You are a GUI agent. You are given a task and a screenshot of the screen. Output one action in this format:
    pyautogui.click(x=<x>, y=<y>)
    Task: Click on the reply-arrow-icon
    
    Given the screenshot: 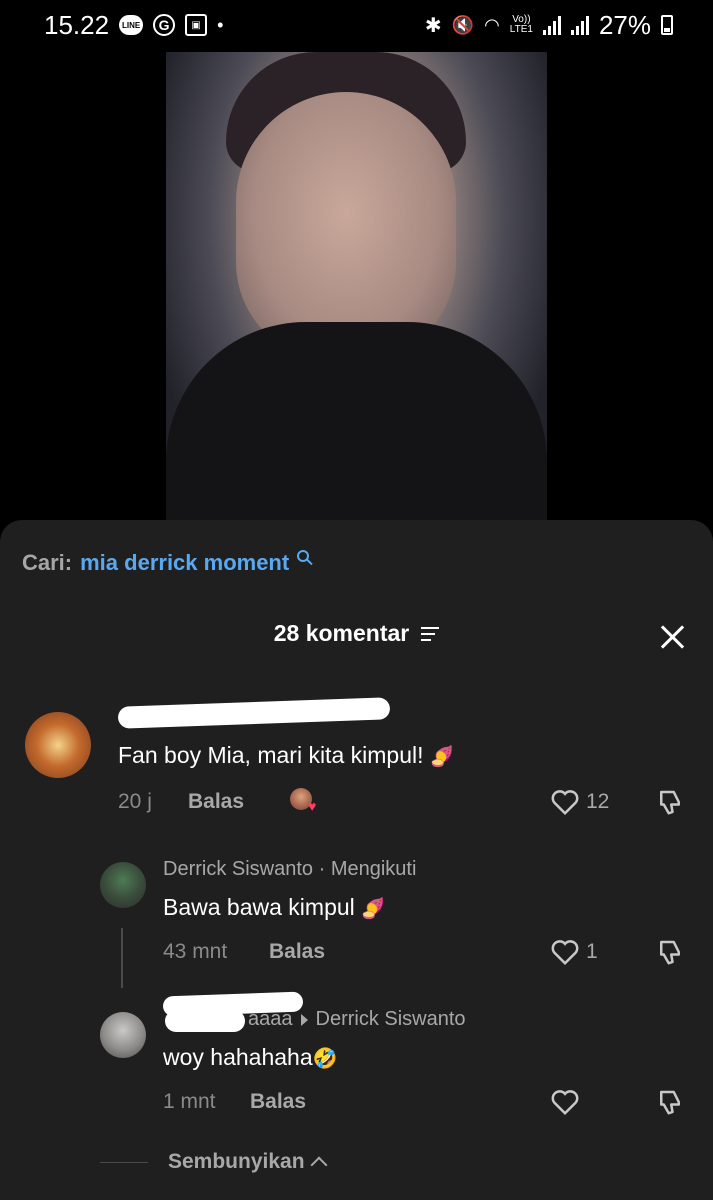 What is the action you would take?
    pyautogui.click(x=304, y=1019)
    